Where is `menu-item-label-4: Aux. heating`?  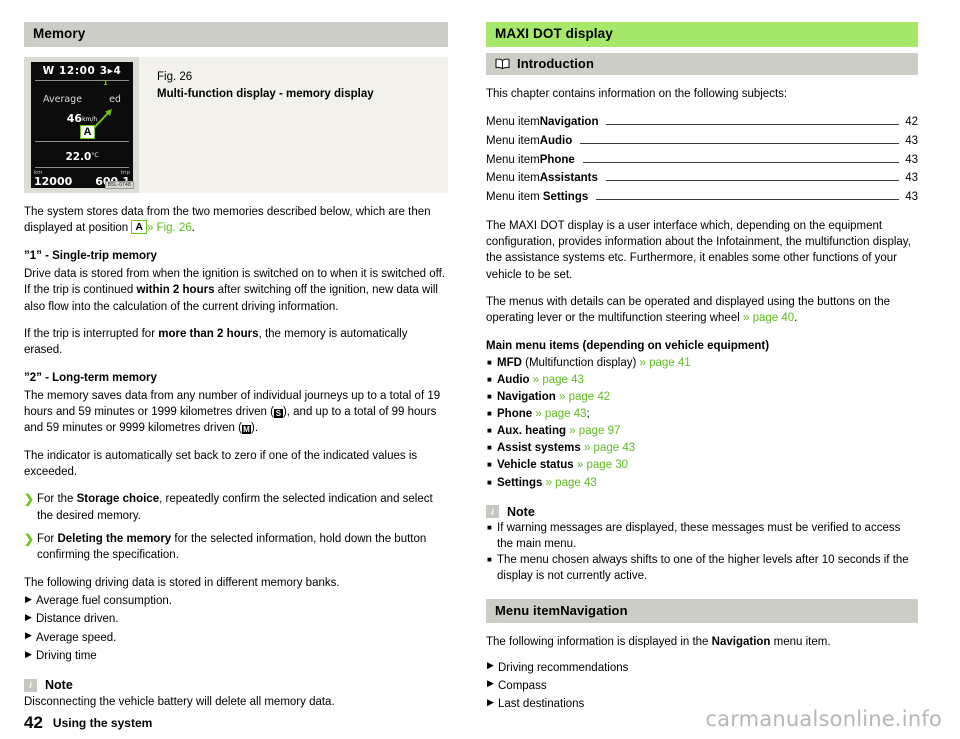 menu-item-label-4: Aux. heating is located at coordinates (532, 431).